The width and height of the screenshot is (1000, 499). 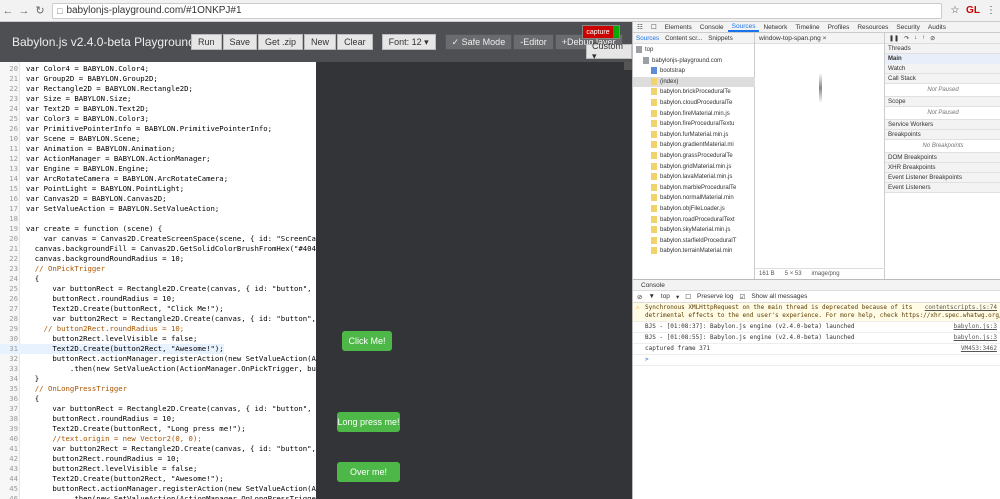 What do you see at coordinates (74, 69) in the screenshot?
I see `code-line: 20 var Color4 = BABYLON.Color4;` at bounding box center [74, 69].